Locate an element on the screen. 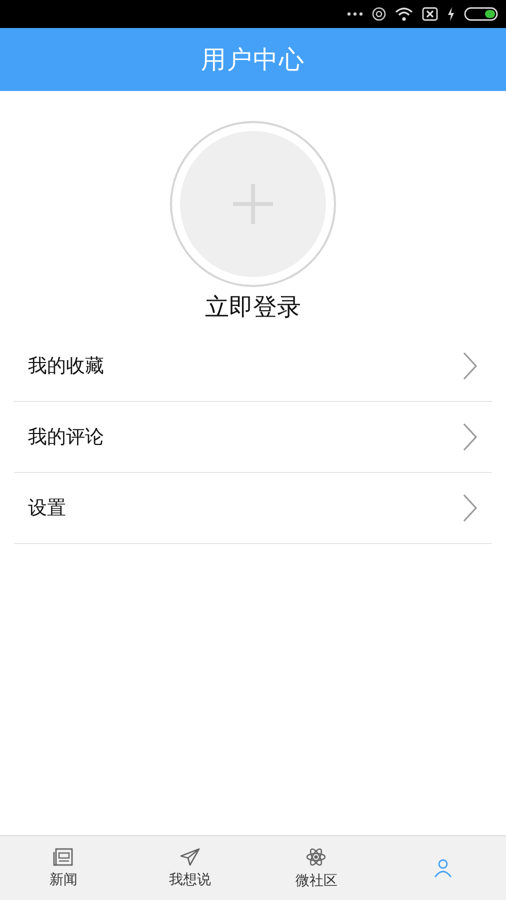  no-sim-icon is located at coordinates (430, 14).